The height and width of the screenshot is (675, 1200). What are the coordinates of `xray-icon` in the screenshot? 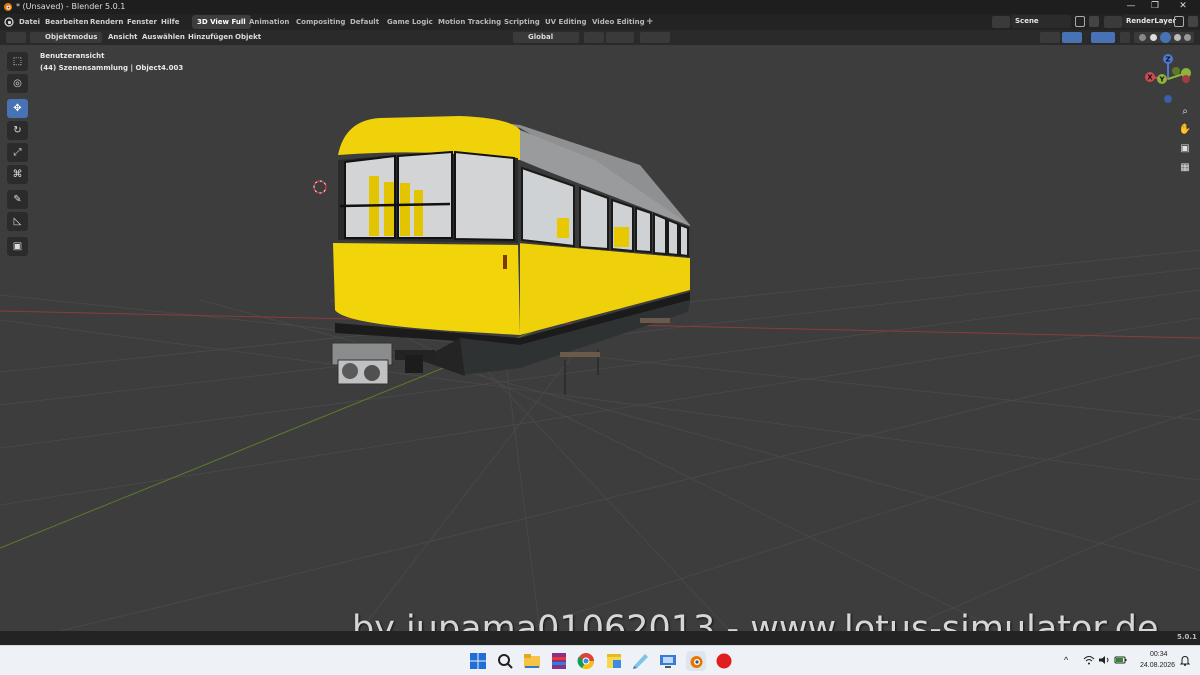 It's located at (1125, 37).